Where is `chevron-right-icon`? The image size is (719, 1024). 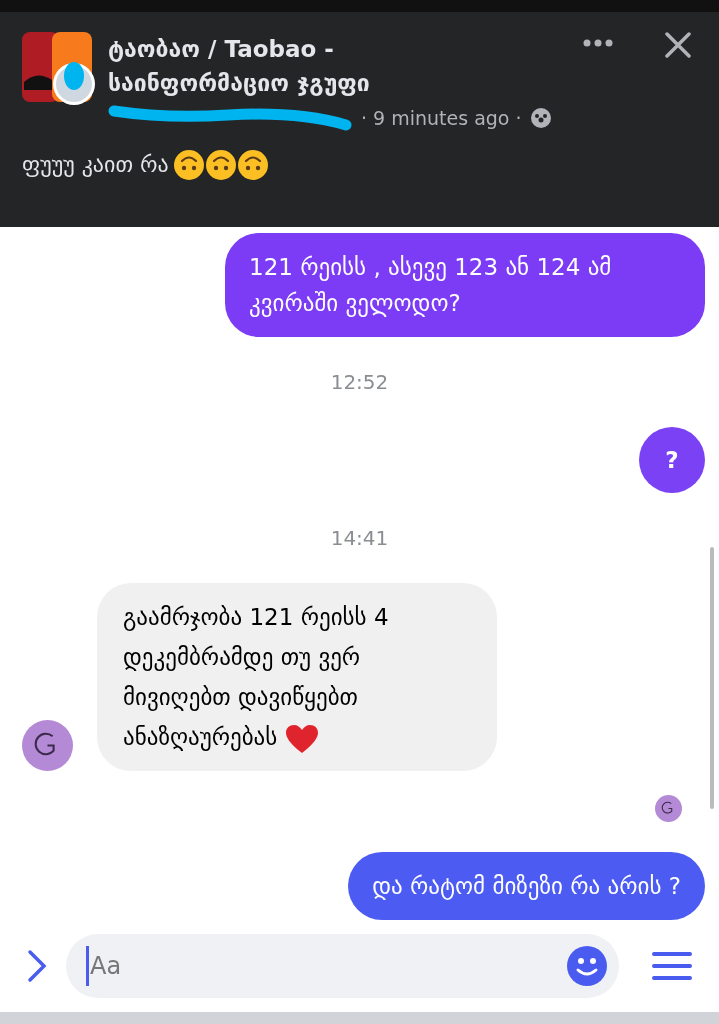
chevron-right-icon is located at coordinates (37, 966).